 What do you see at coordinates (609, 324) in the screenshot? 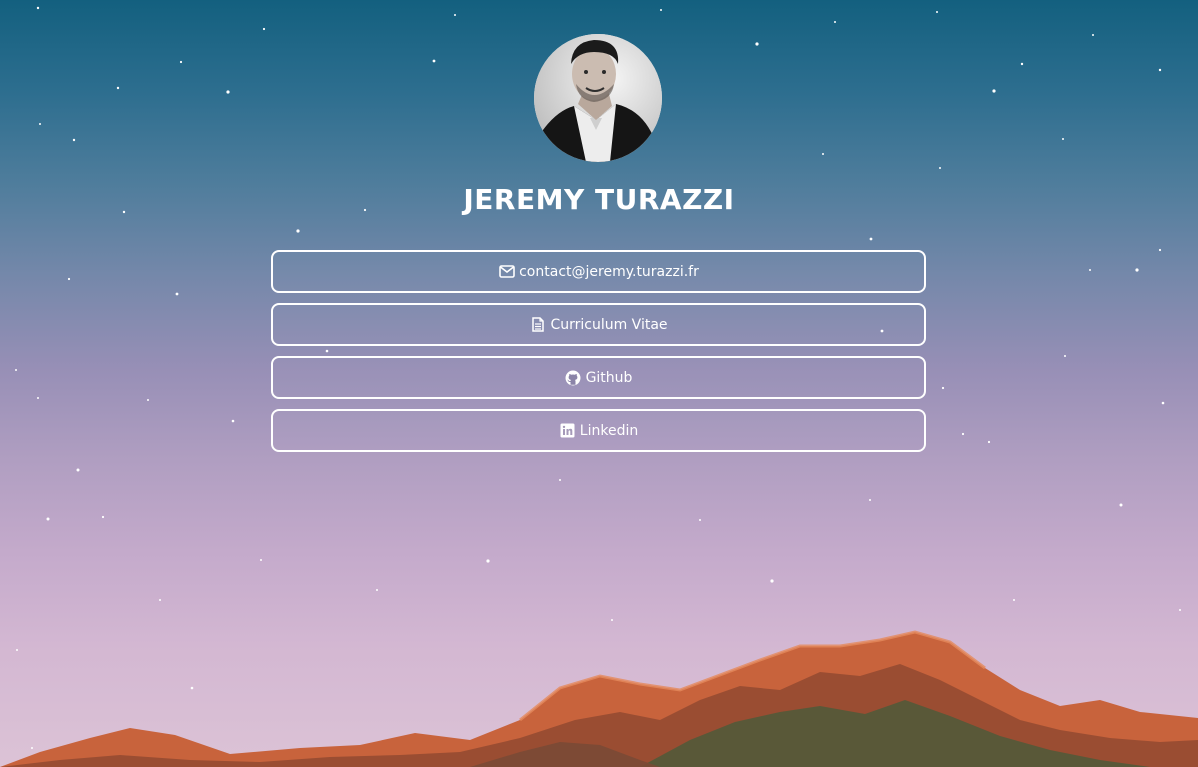
I see `cv-link-label: Curriculum Vitae` at bounding box center [609, 324].